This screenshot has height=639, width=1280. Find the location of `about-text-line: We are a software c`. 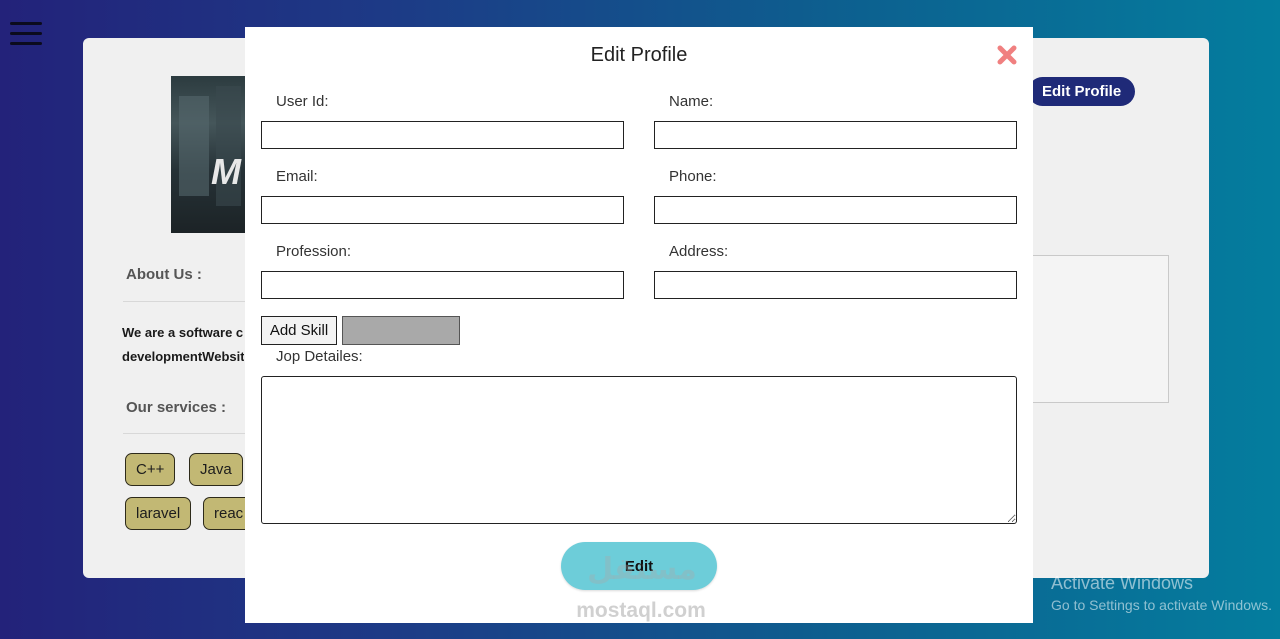

about-text-line: We are a software c is located at coordinates (183, 332).